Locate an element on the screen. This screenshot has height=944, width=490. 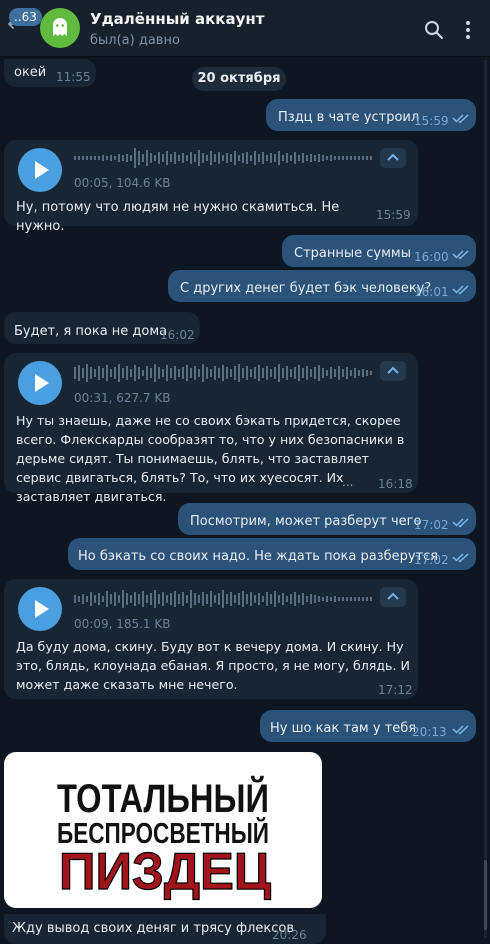
meme-line-3: ПИЗДЕЦ is located at coordinates (165, 872).